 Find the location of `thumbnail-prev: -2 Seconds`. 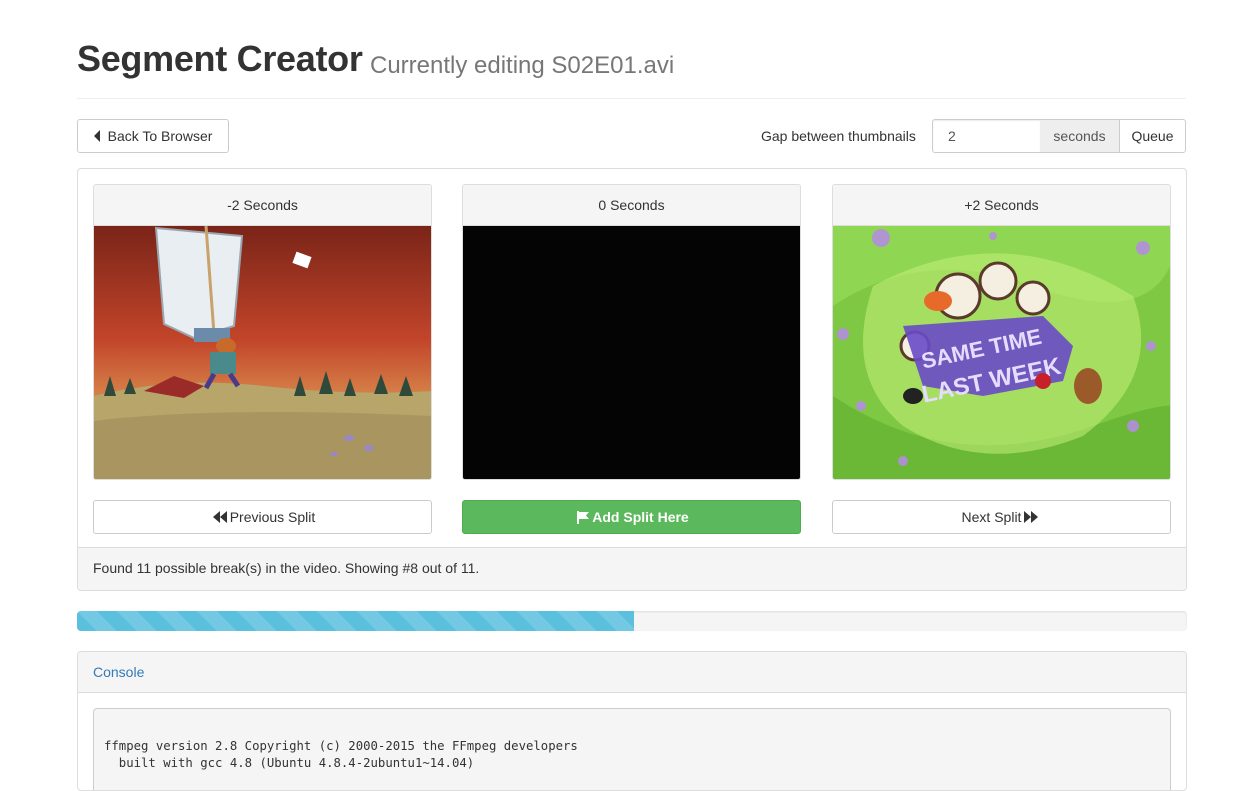

thumbnail-prev: -2 Seconds is located at coordinates (262, 332).